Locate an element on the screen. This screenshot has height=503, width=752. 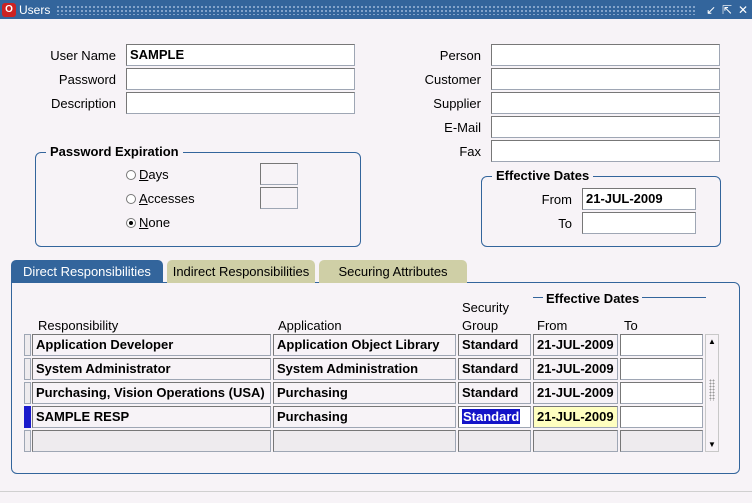
password-field is located at coordinates (240, 79).